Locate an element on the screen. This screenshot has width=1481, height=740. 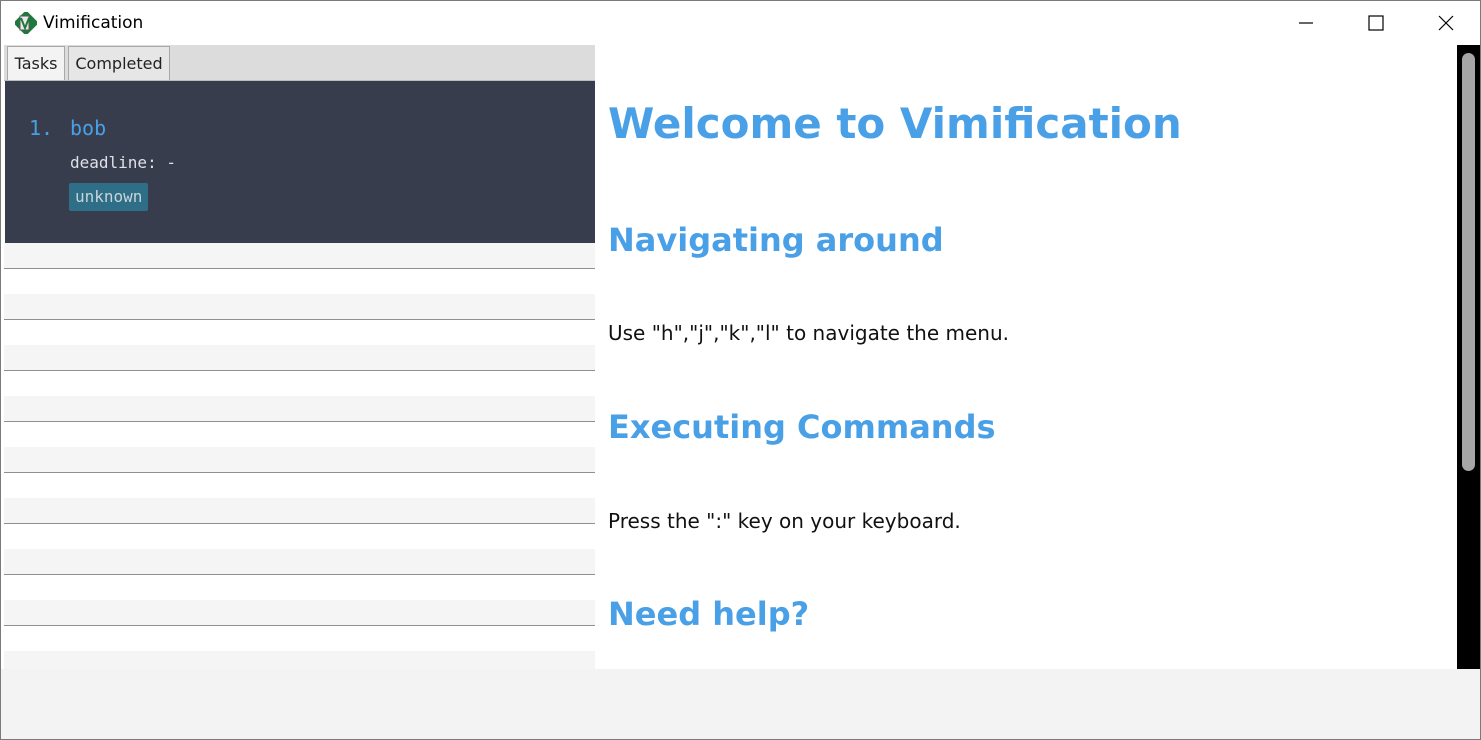
tab-bar: Tasks Completed is located at coordinates (299, 63).